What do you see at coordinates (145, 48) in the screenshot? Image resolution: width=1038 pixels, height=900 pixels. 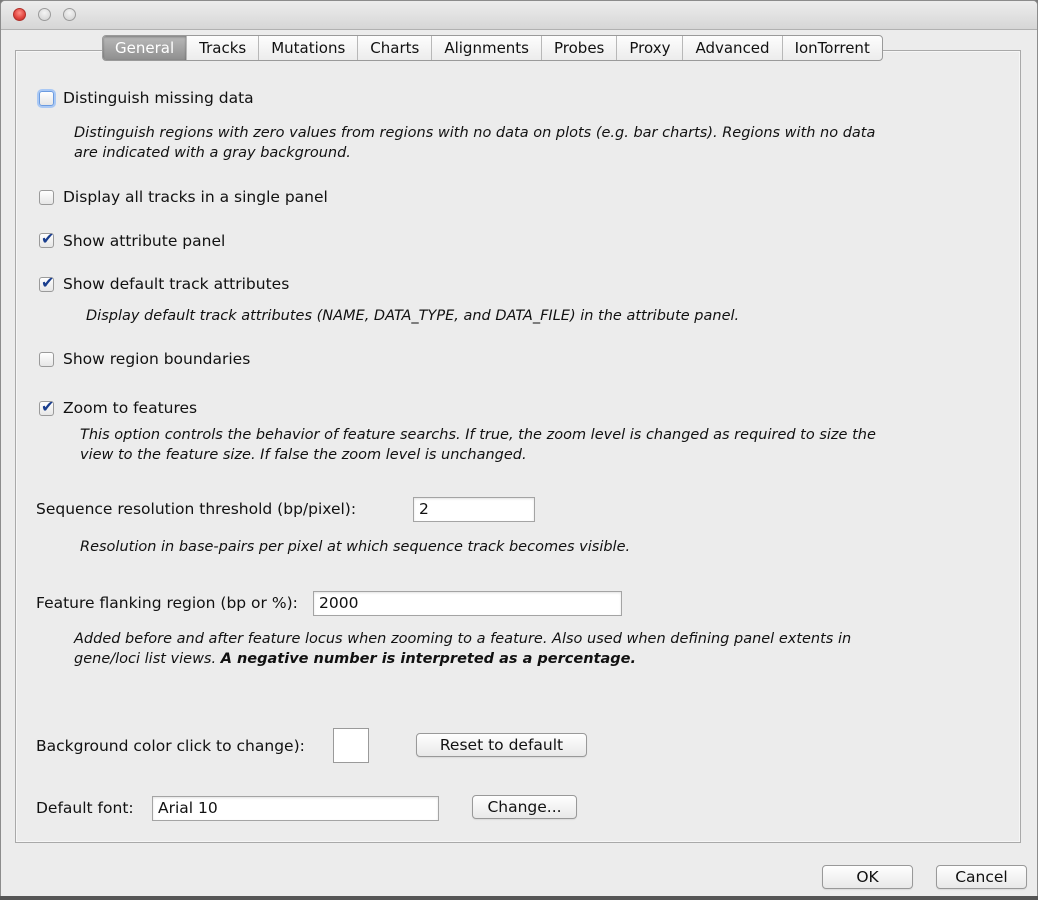 I see `tab-general: General` at bounding box center [145, 48].